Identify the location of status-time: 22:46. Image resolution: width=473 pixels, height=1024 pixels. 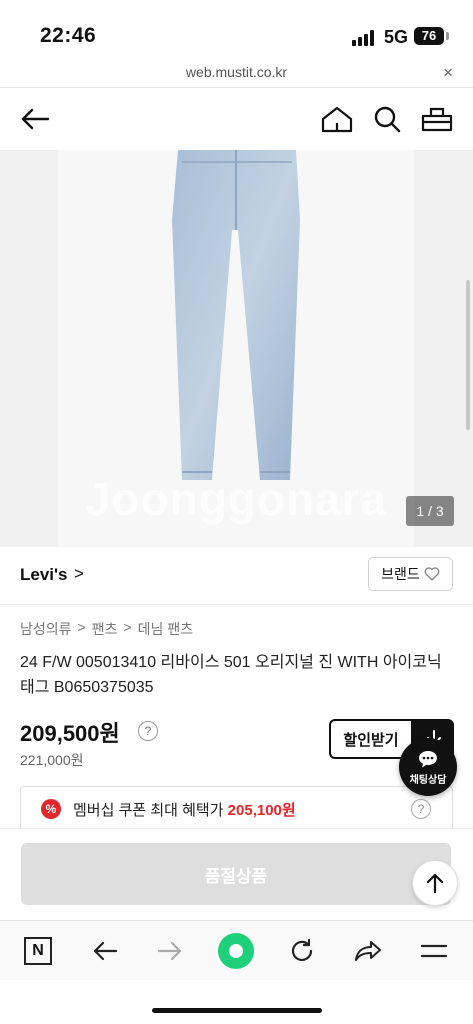
(68, 35).